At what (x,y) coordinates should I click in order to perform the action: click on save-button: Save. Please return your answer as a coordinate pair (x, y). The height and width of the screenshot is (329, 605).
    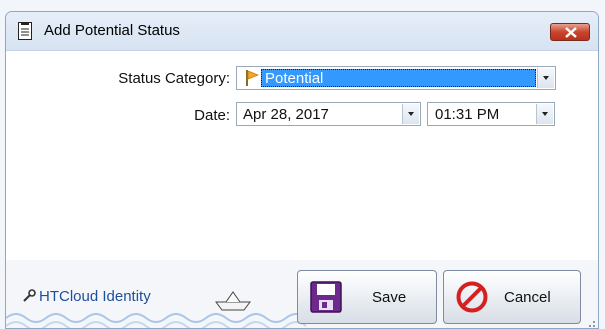
    Looking at the image, I should click on (367, 297).